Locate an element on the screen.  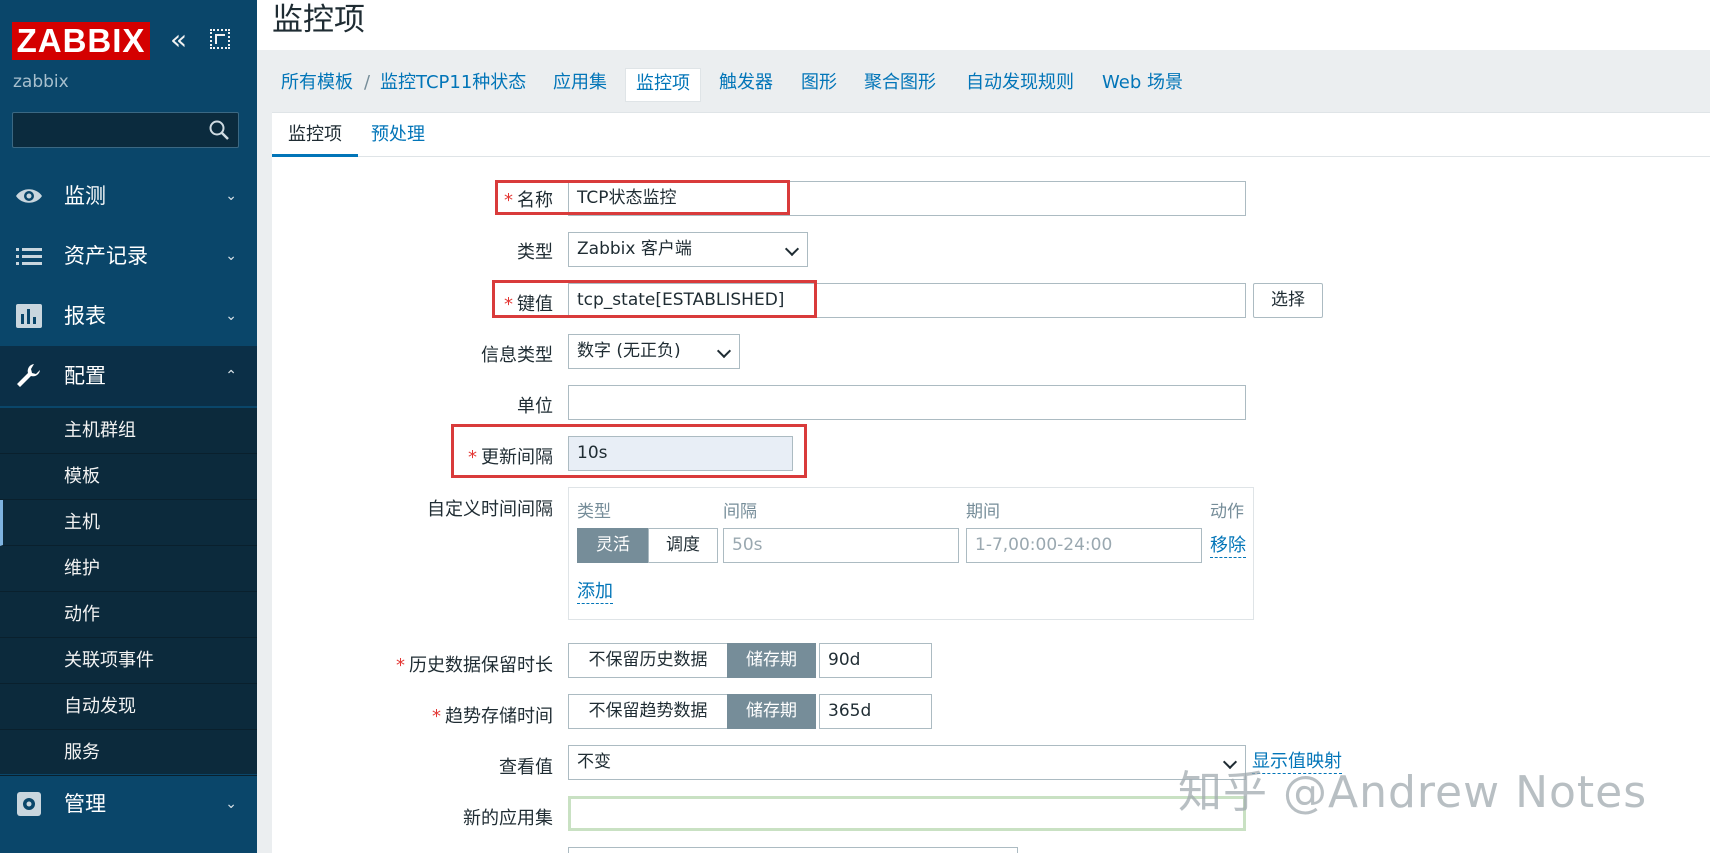
collapse-sidebar-icon: « is located at coordinates (178, 40).